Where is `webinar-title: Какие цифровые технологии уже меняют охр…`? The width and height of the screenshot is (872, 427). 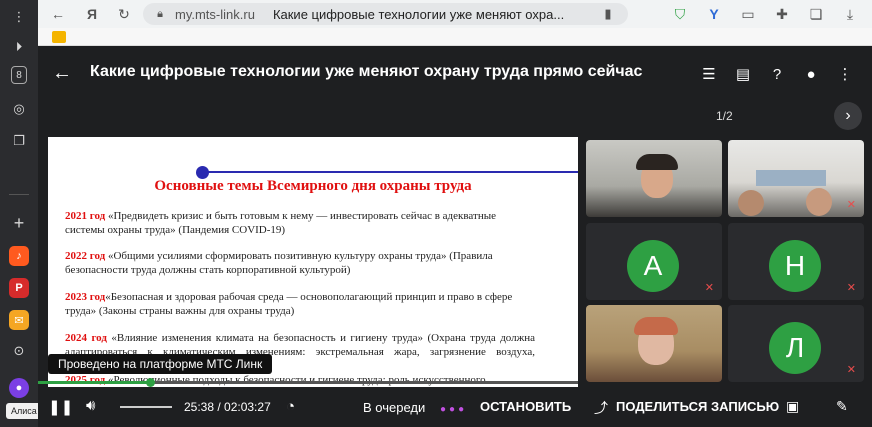 webinar-title: Какие цифровые технологии уже меняют охр… is located at coordinates (366, 71).